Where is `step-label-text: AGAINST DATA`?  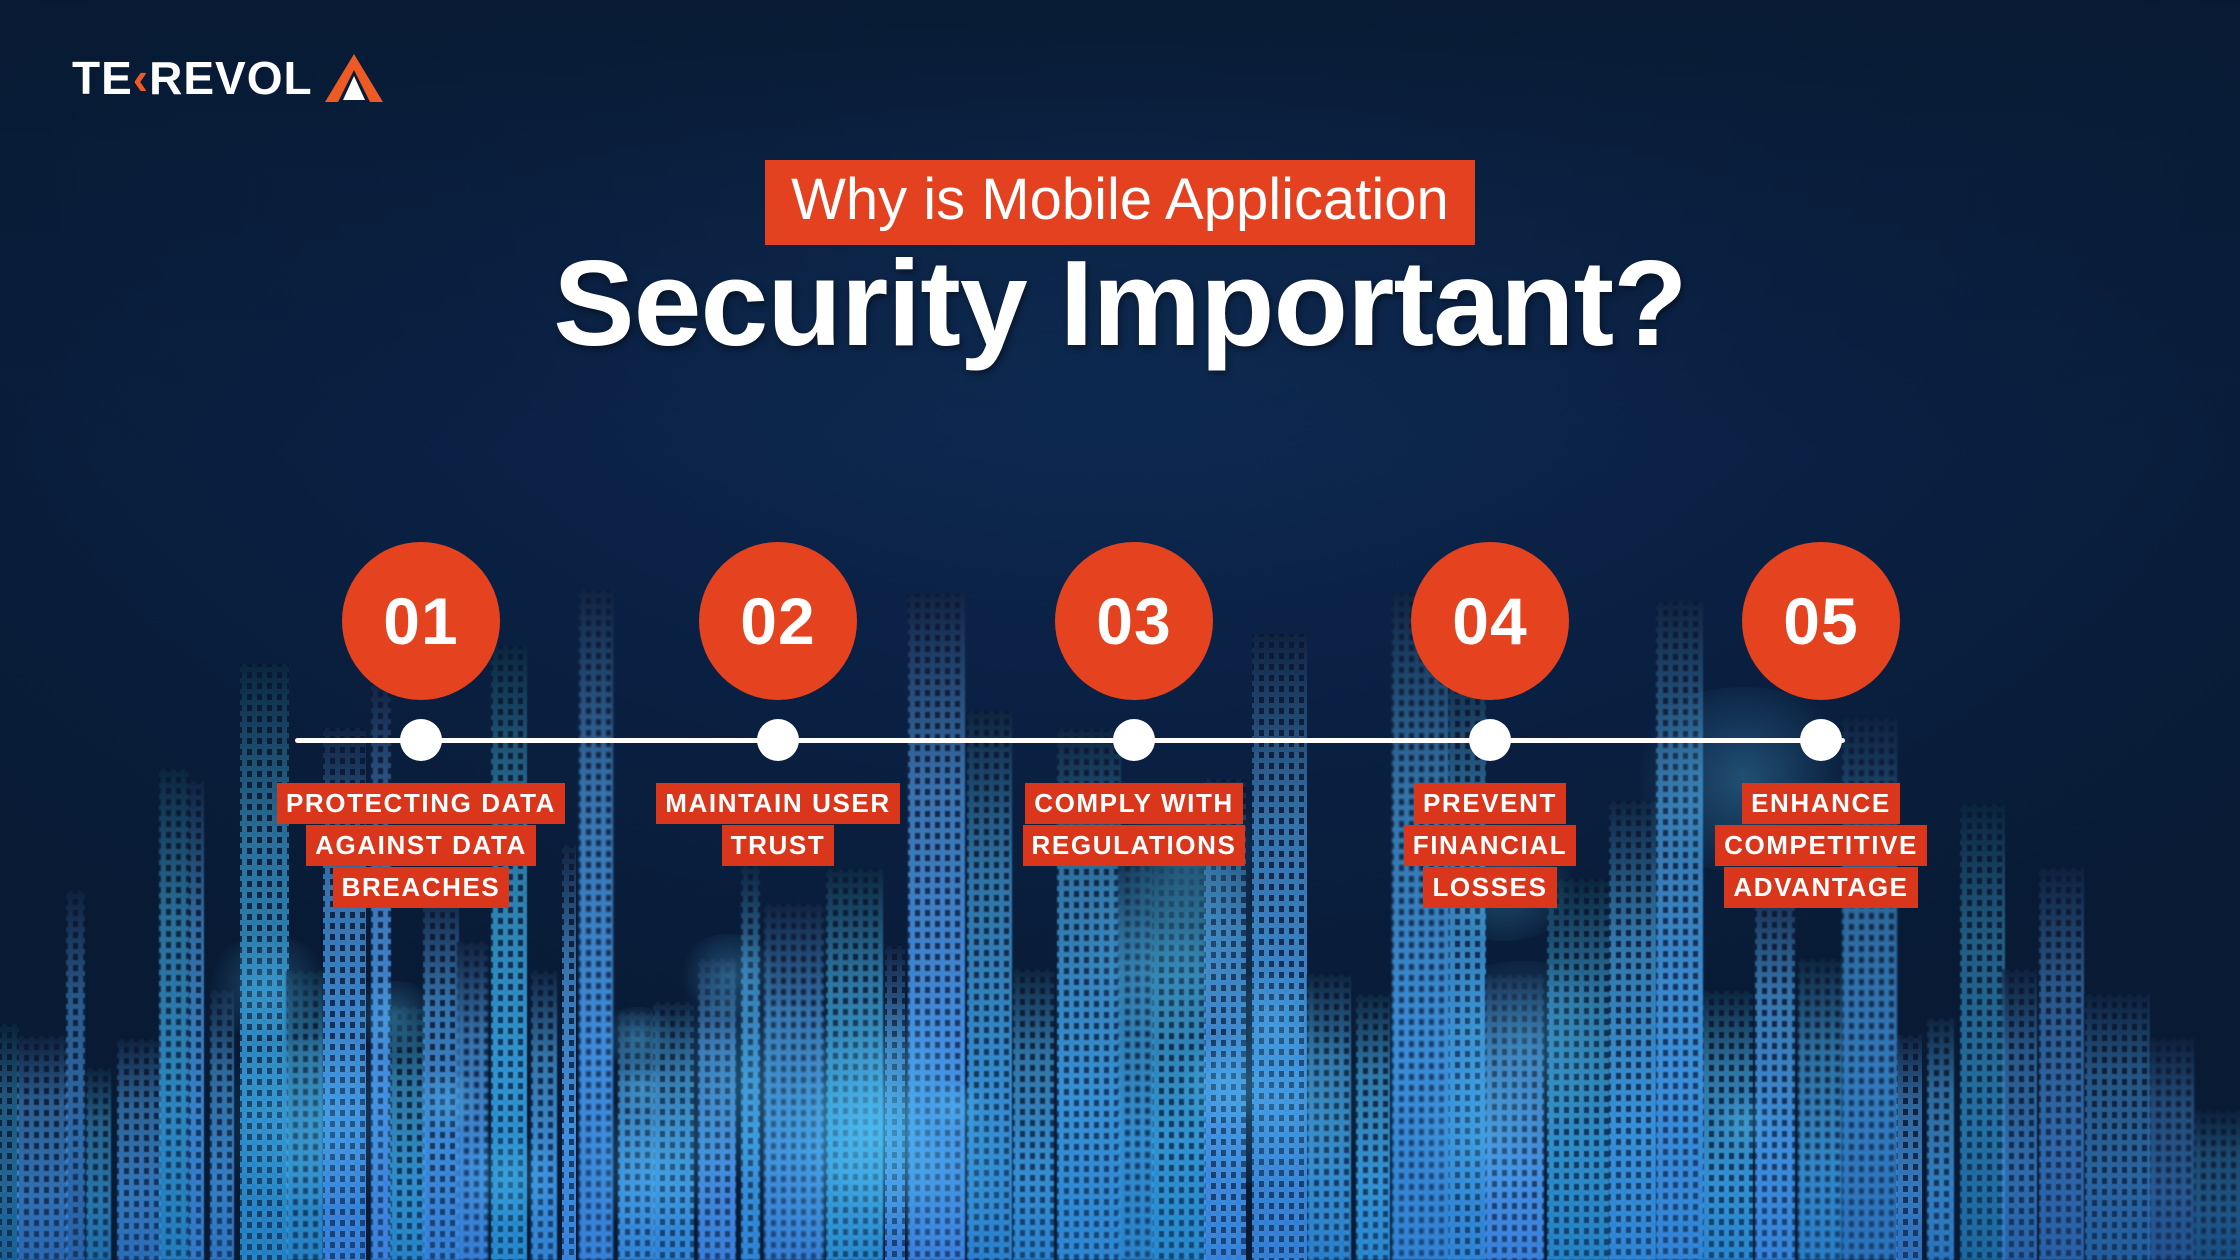
step-label-text: AGAINST DATA is located at coordinates (421, 845).